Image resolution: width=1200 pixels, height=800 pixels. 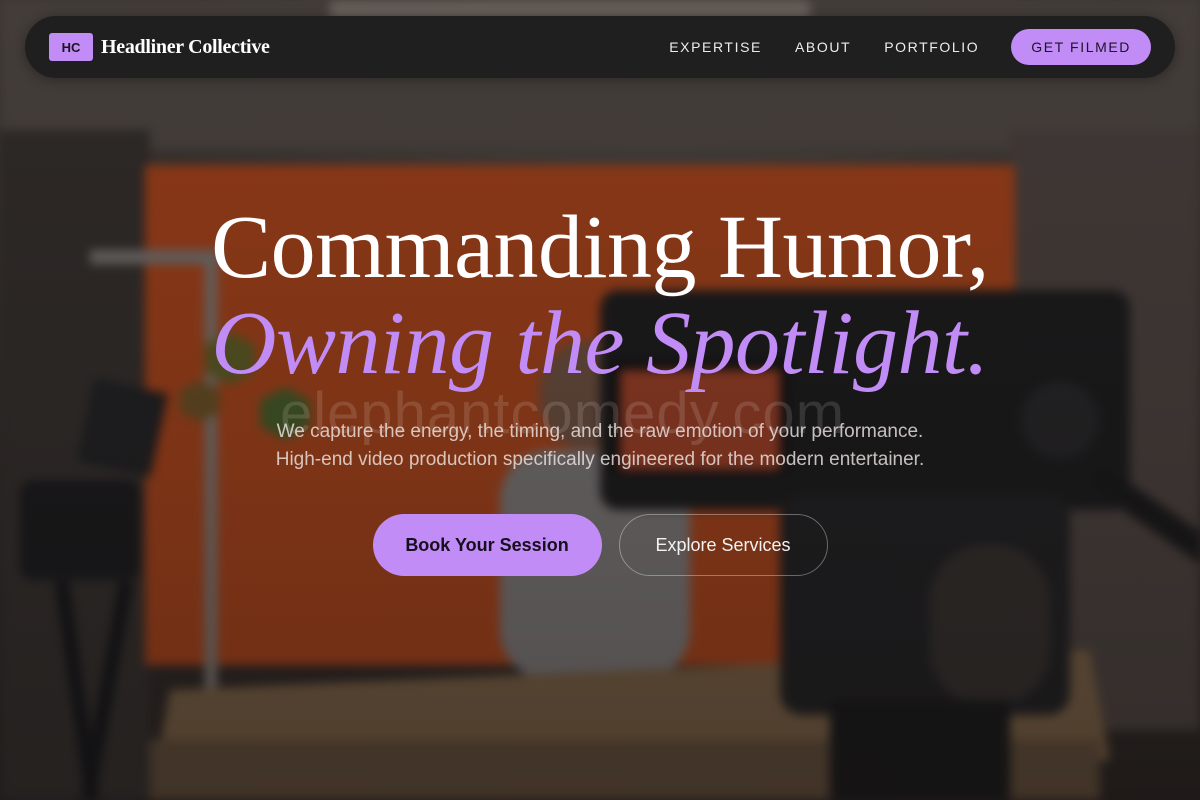 What do you see at coordinates (723, 545) in the screenshot?
I see `explore-services-button: Explore Services` at bounding box center [723, 545].